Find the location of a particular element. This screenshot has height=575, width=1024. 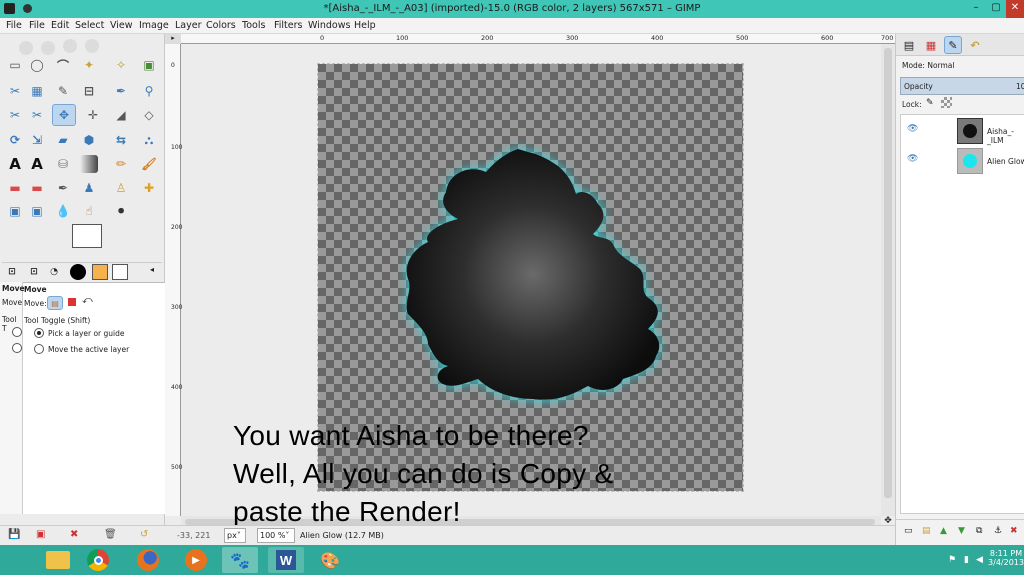

file-explorer-icon is located at coordinates (58, 560).